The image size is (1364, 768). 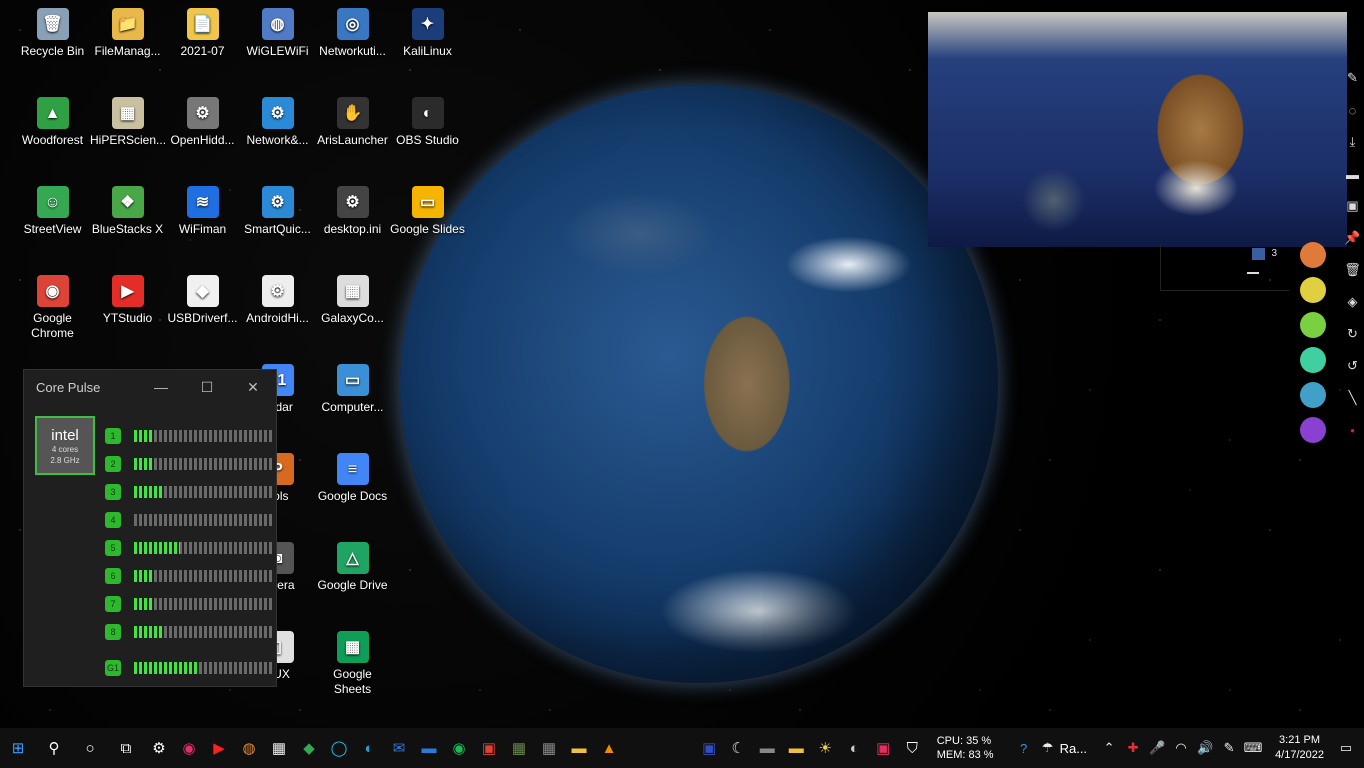 I want to click on spotify-icon: ◉, so click(x=459, y=748).